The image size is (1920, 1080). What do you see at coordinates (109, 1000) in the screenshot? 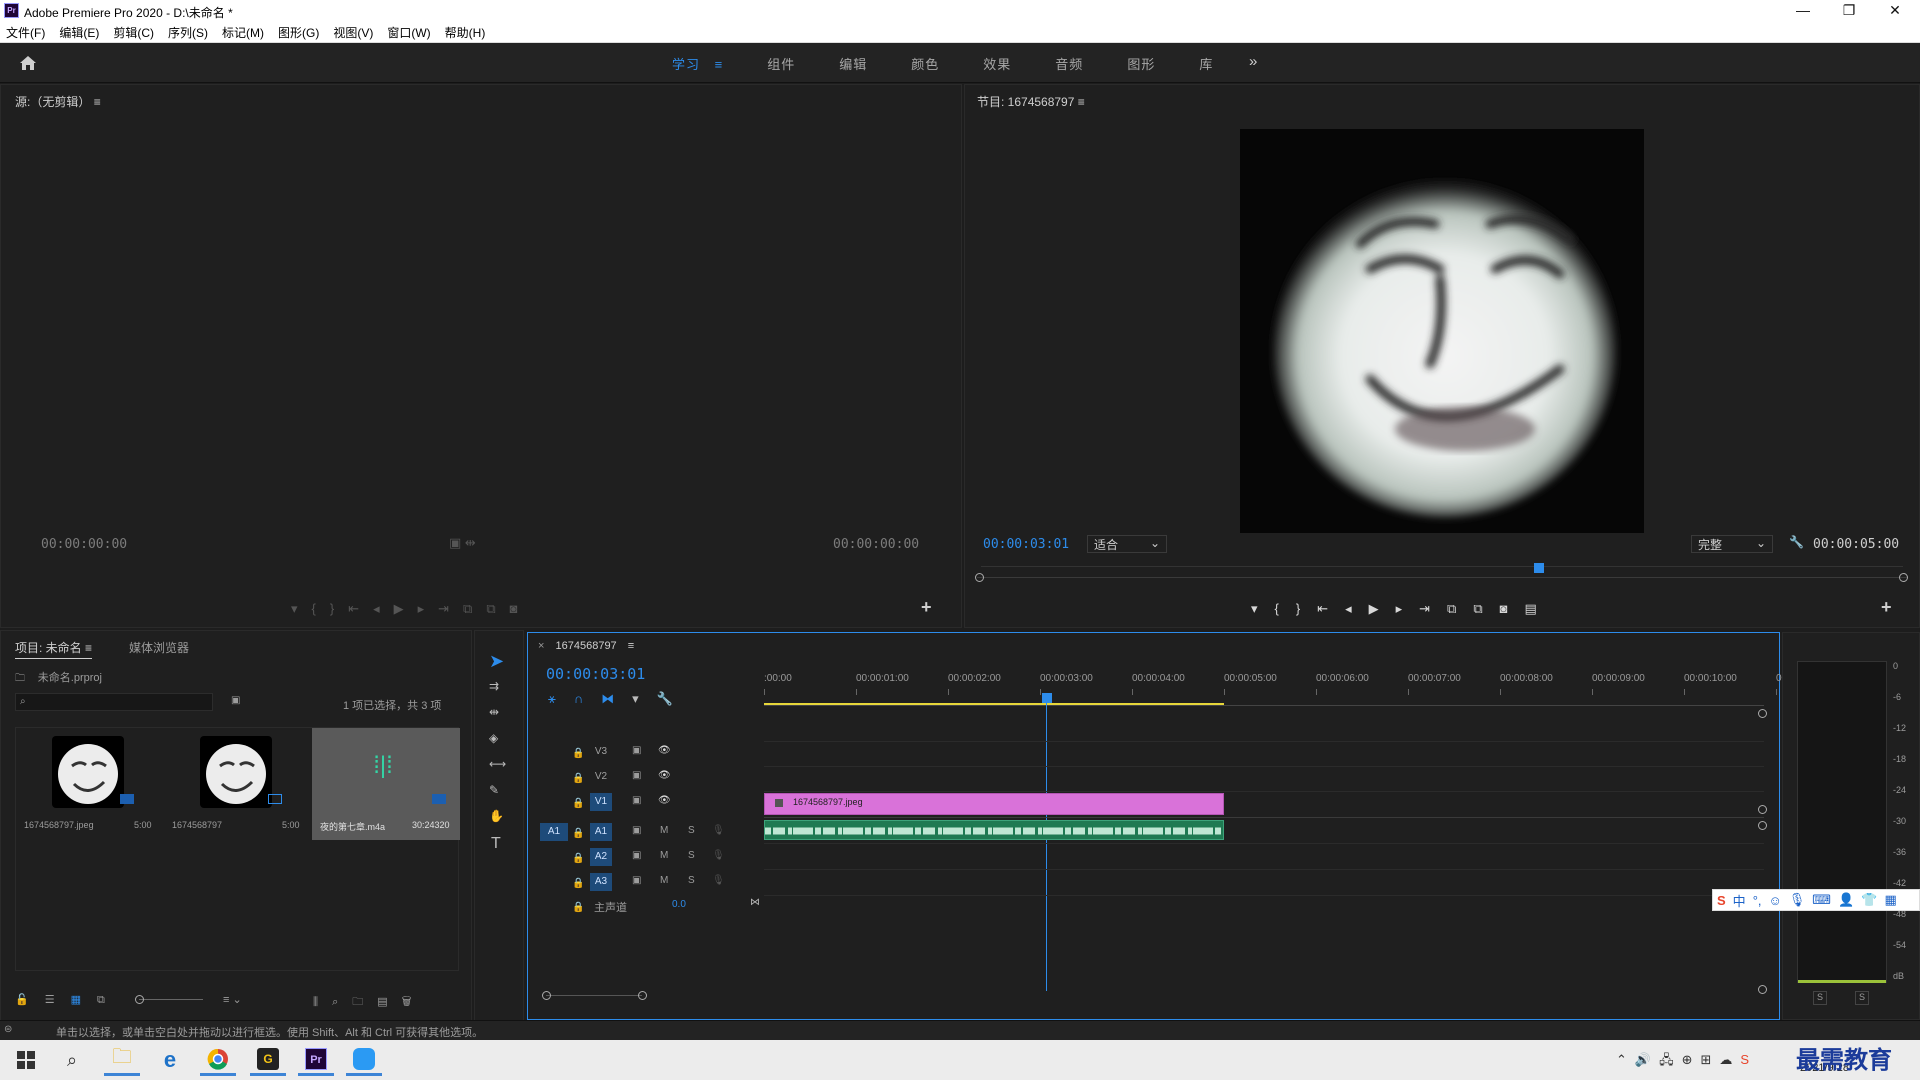
I see `freeform-view-icon: ⧉` at bounding box center [109, 1000].